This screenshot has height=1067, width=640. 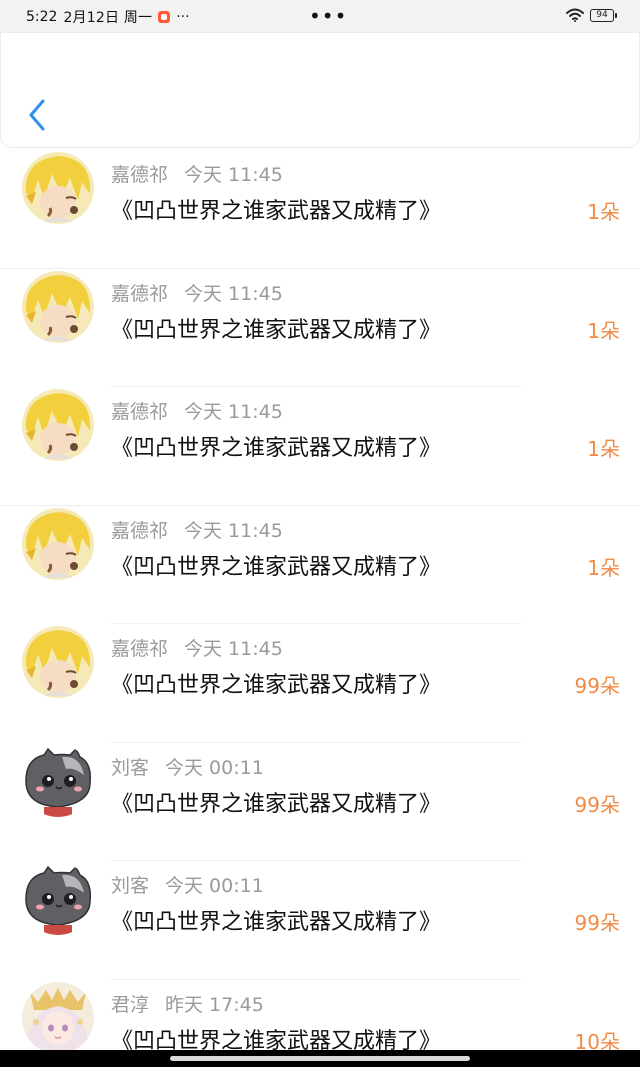 I want to click on chevron-left-icon, so click(x=37, y=115).